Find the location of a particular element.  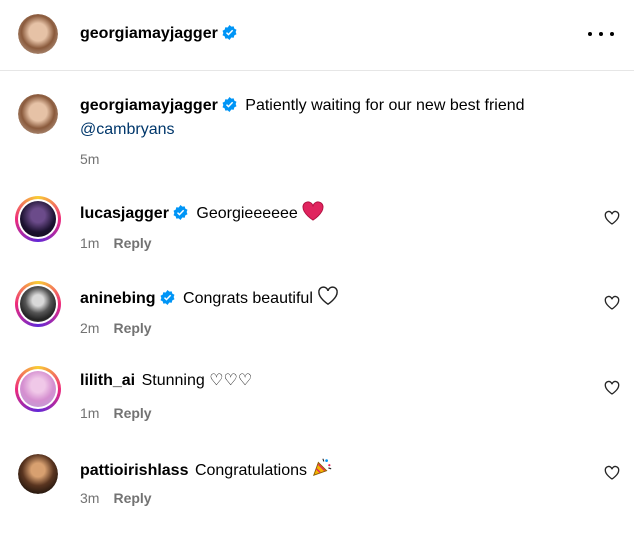

caption-avatar is located at coordinates (38, 114).